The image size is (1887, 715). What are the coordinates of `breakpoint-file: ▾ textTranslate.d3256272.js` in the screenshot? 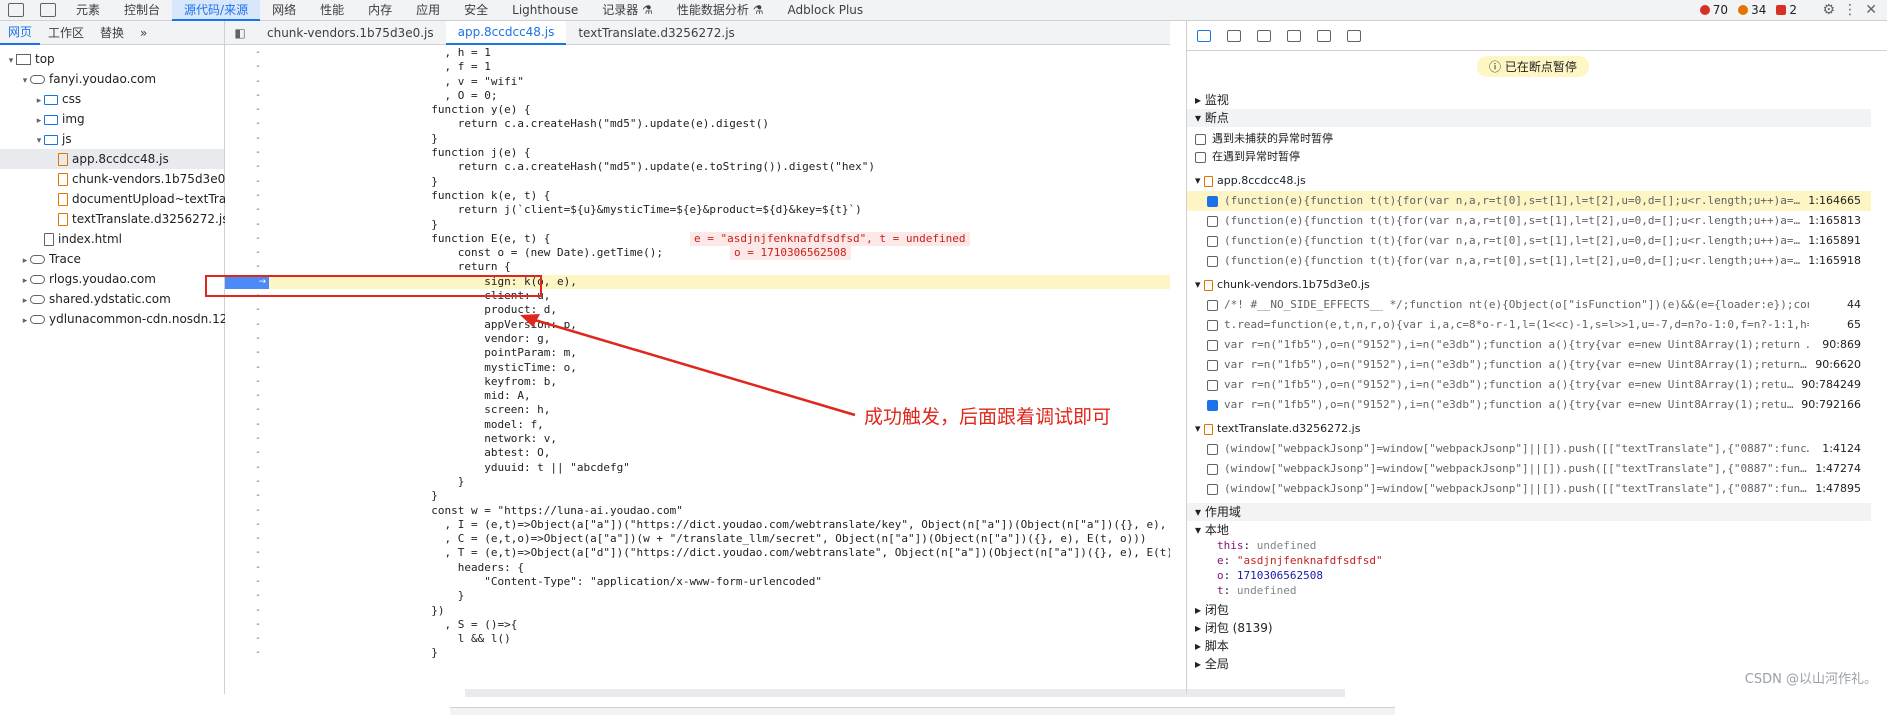 It's located at (1529, 429).